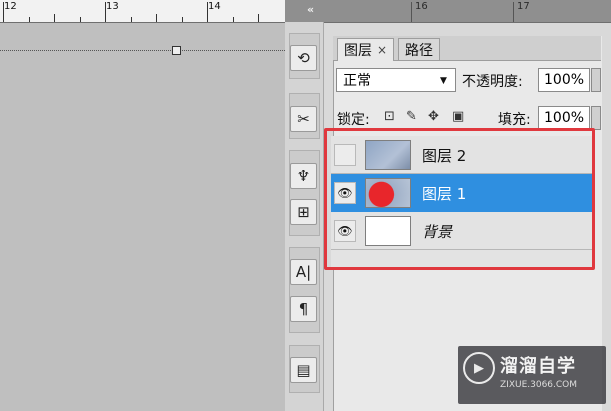 This screenshot has height=411, width=611. I want to click on lock-label: 锁定:, so click(353, 120).